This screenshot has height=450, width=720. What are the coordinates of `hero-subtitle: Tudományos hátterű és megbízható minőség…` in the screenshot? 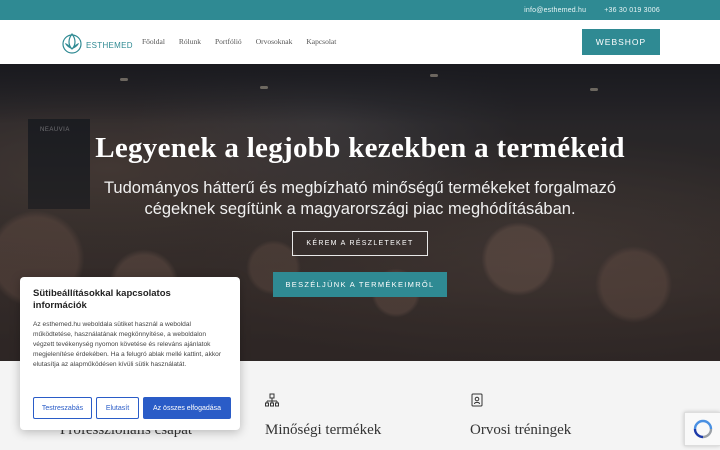 It's located at (360, 198).